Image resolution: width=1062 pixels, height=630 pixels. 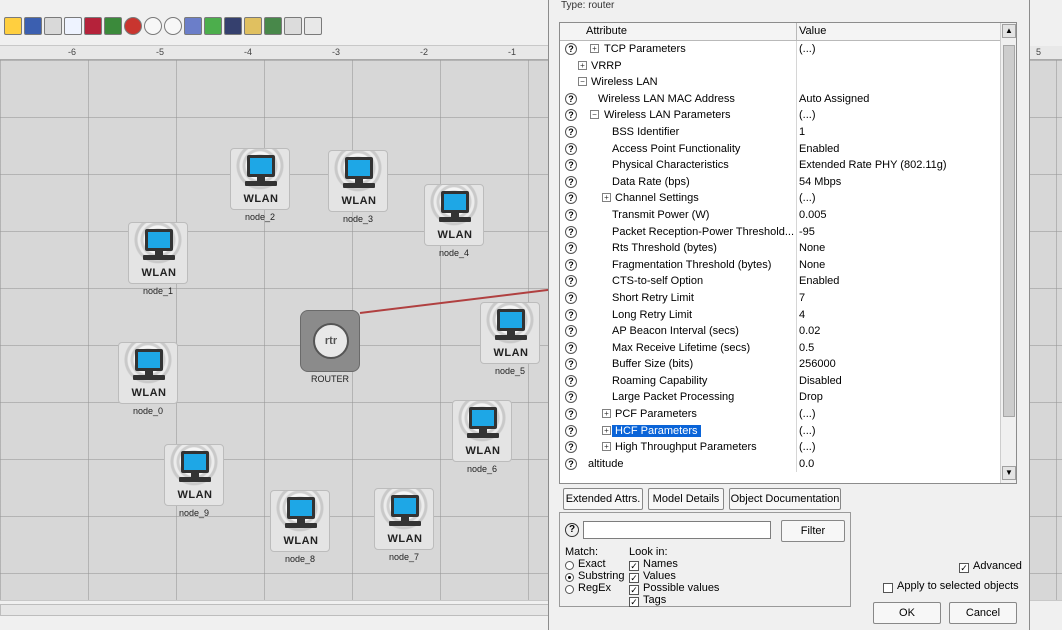 What do you see at coordinates (93, 26) in the screenshot?
I see `configure-icon` at bounding box center [93, 26].